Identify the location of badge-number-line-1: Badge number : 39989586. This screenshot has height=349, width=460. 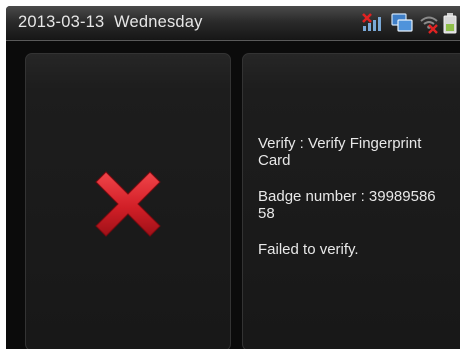
(347, 196).